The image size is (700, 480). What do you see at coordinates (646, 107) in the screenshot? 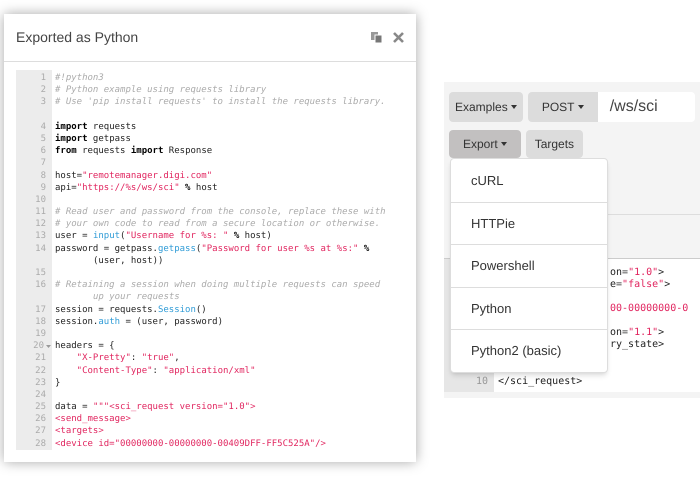
I see `path-field: /ws/sci` at bounding box center [646, 107].